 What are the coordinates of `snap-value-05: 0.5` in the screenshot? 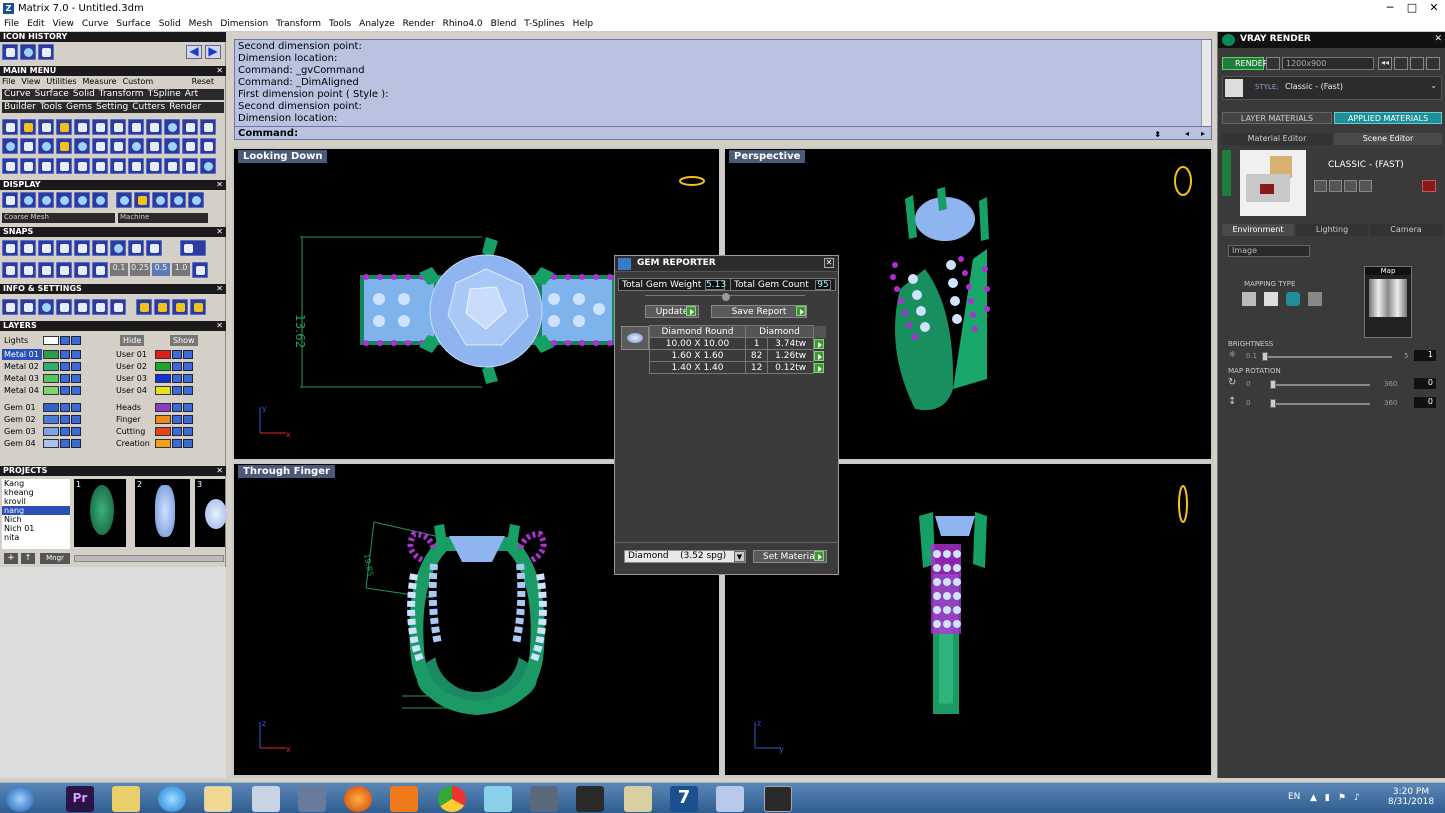 It's located at (161, 269).